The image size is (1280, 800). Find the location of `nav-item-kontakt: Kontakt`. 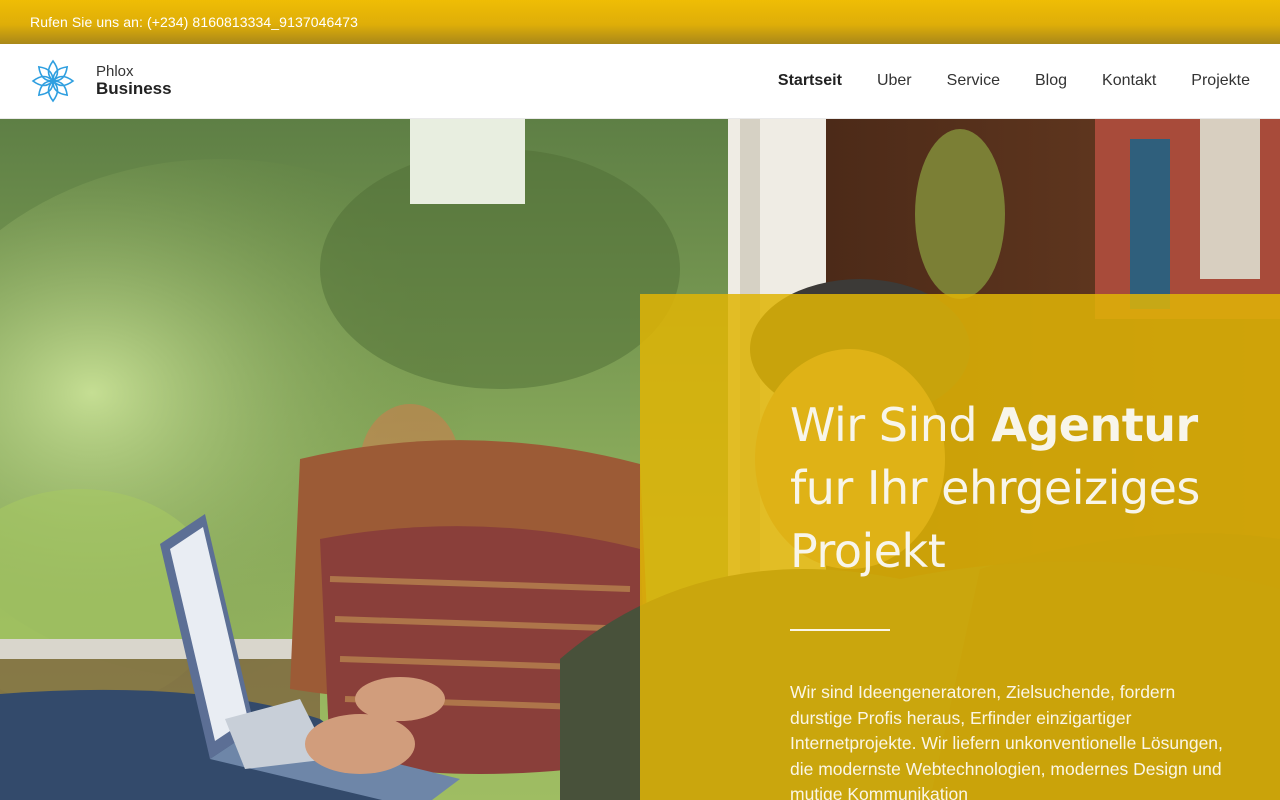

nav-item-kontakt: Kontakt is located at coordinates (1129, 81).